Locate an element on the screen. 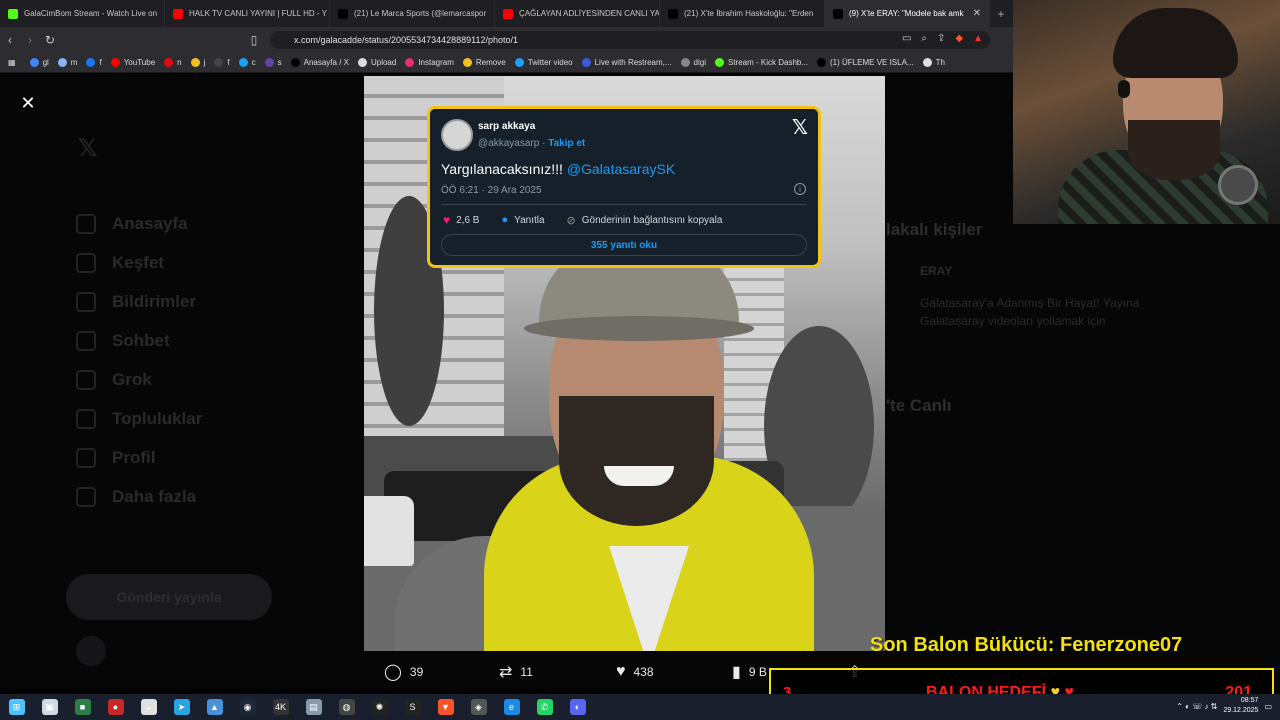  sidebar-item: Profil is located at coordinates (139, 457).